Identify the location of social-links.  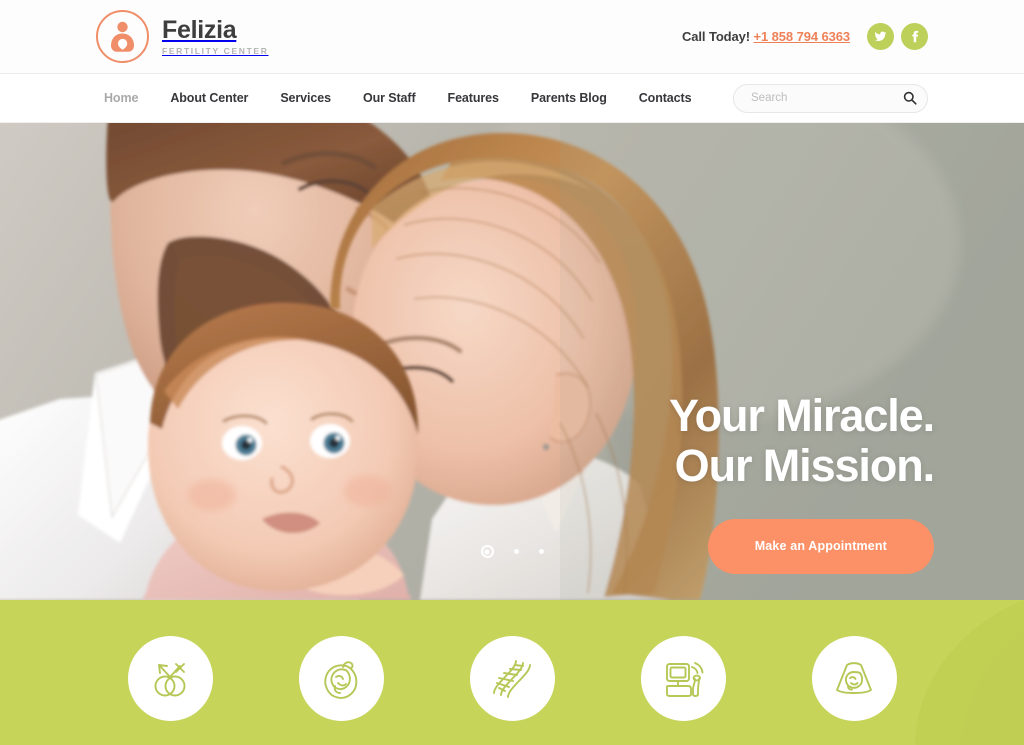
(897, 36).